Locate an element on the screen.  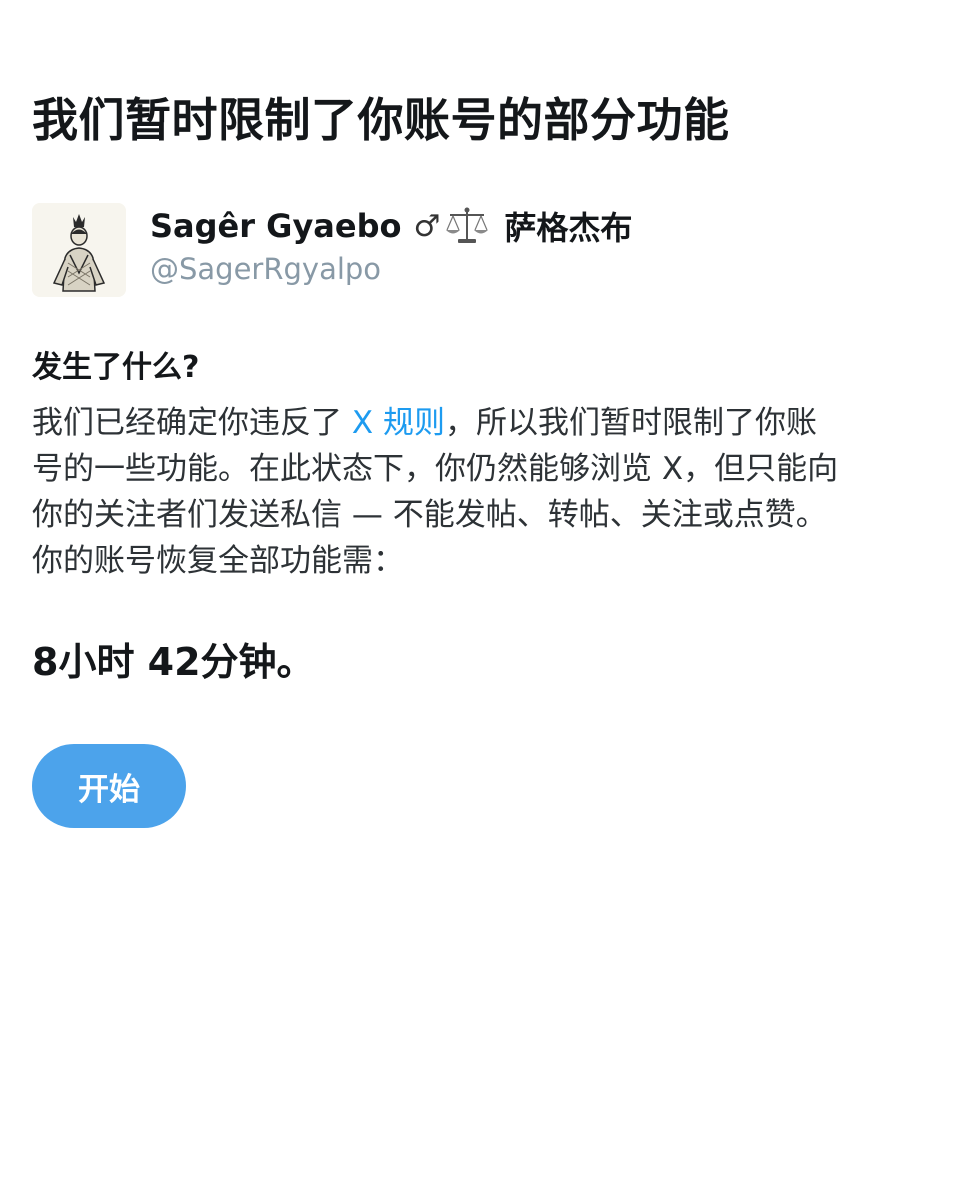
notice-line-4: 你的账号恢复全部功能需： is located at coordinates (218, 561).